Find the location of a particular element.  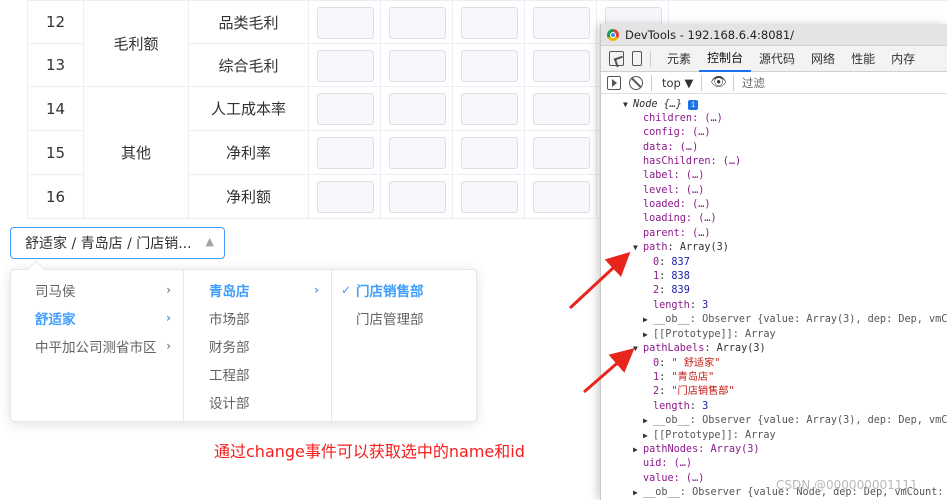

collapse-triangle-icon: ▶ is located at coordinates (635, 449).